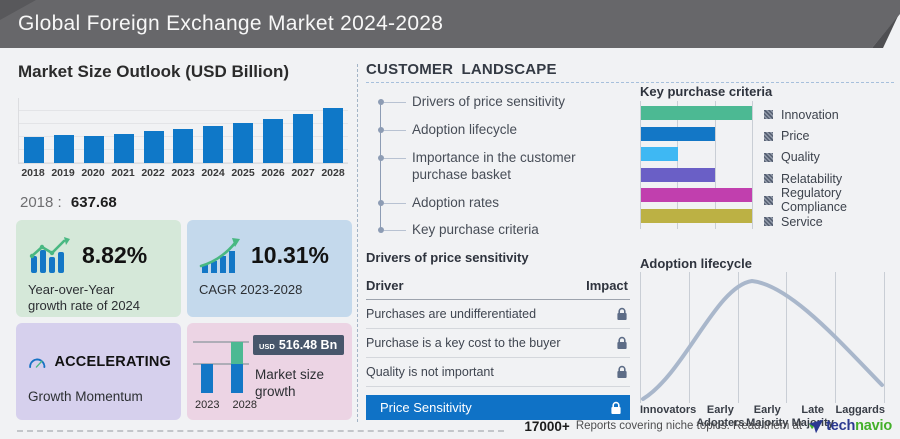 The height and width of the screenshot is (439, 900). What do you see at coordinates (290, 254) in the screenshot?
I see `stat-value: 10.31%` at bounding box center [290, 254].